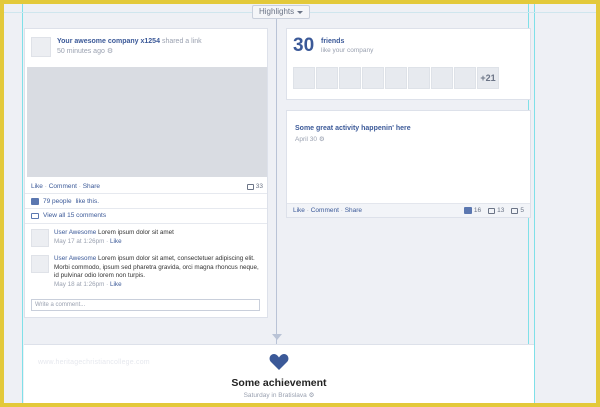  I want to click on post-time: 50 minutes ago, so click(81, 51).